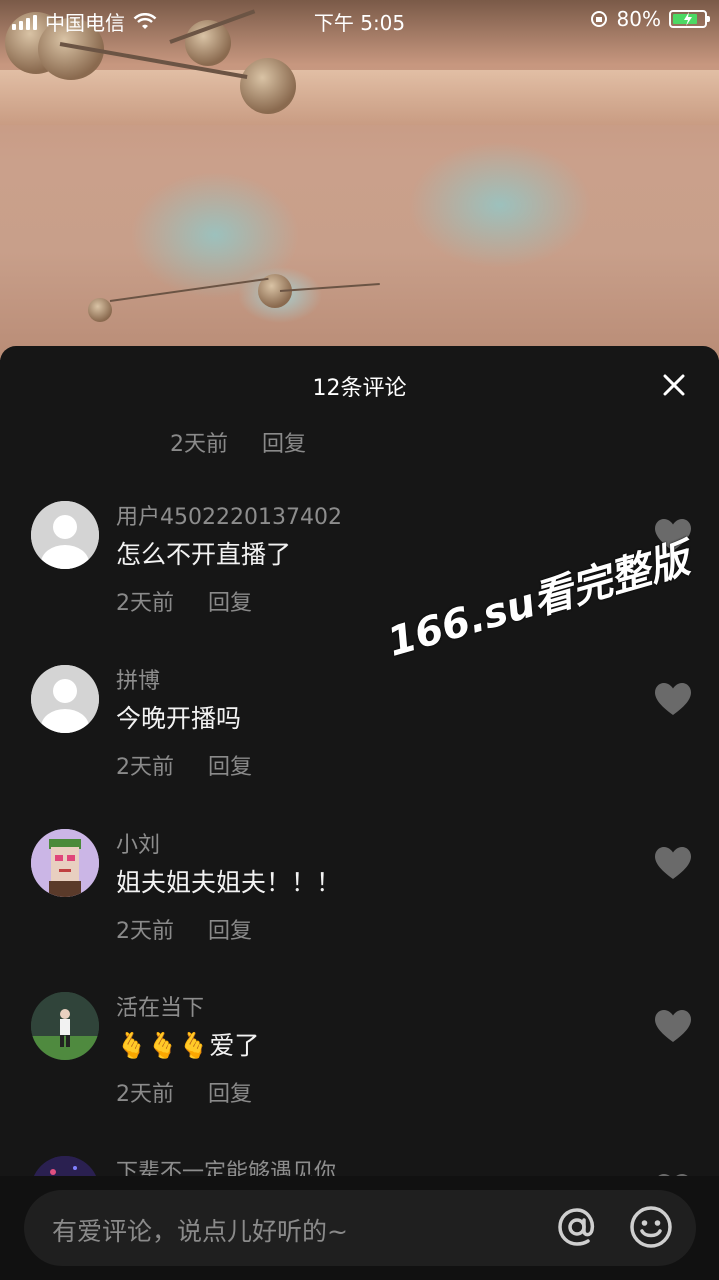  Describe the element at coordinates (138, 843) in the screenshot. I see `comment-username: 小刘` at that location.